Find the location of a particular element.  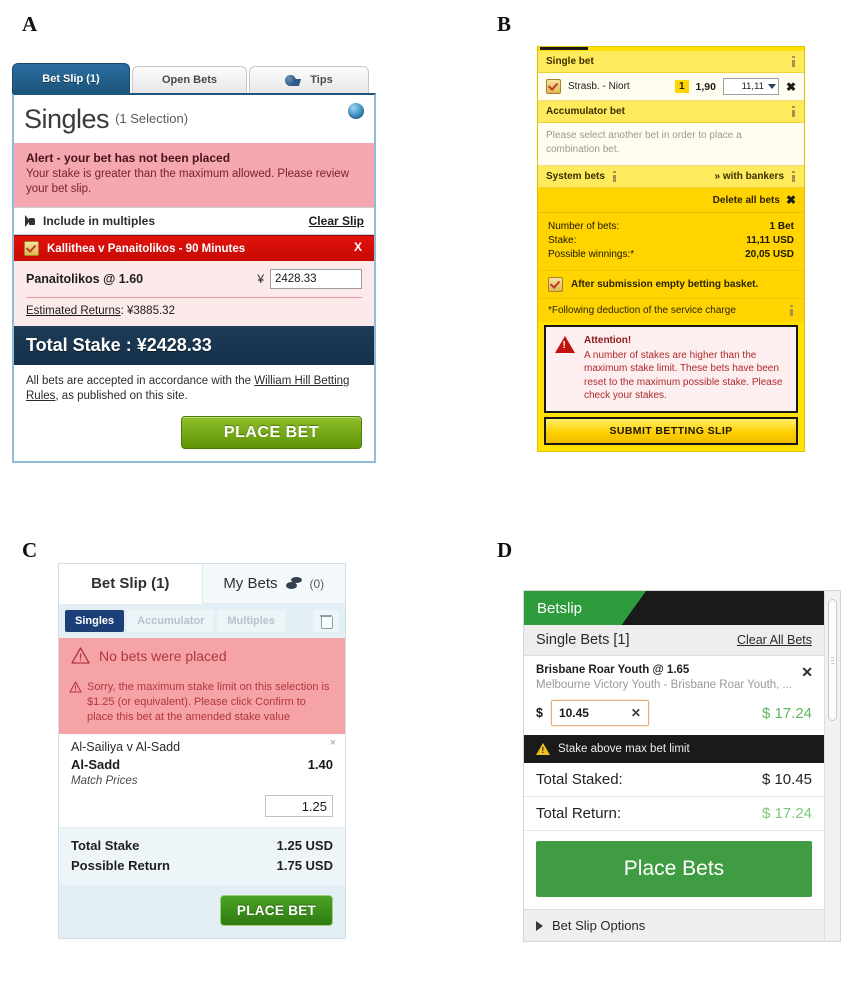

coins-icon is located at coordinates (293, 583).